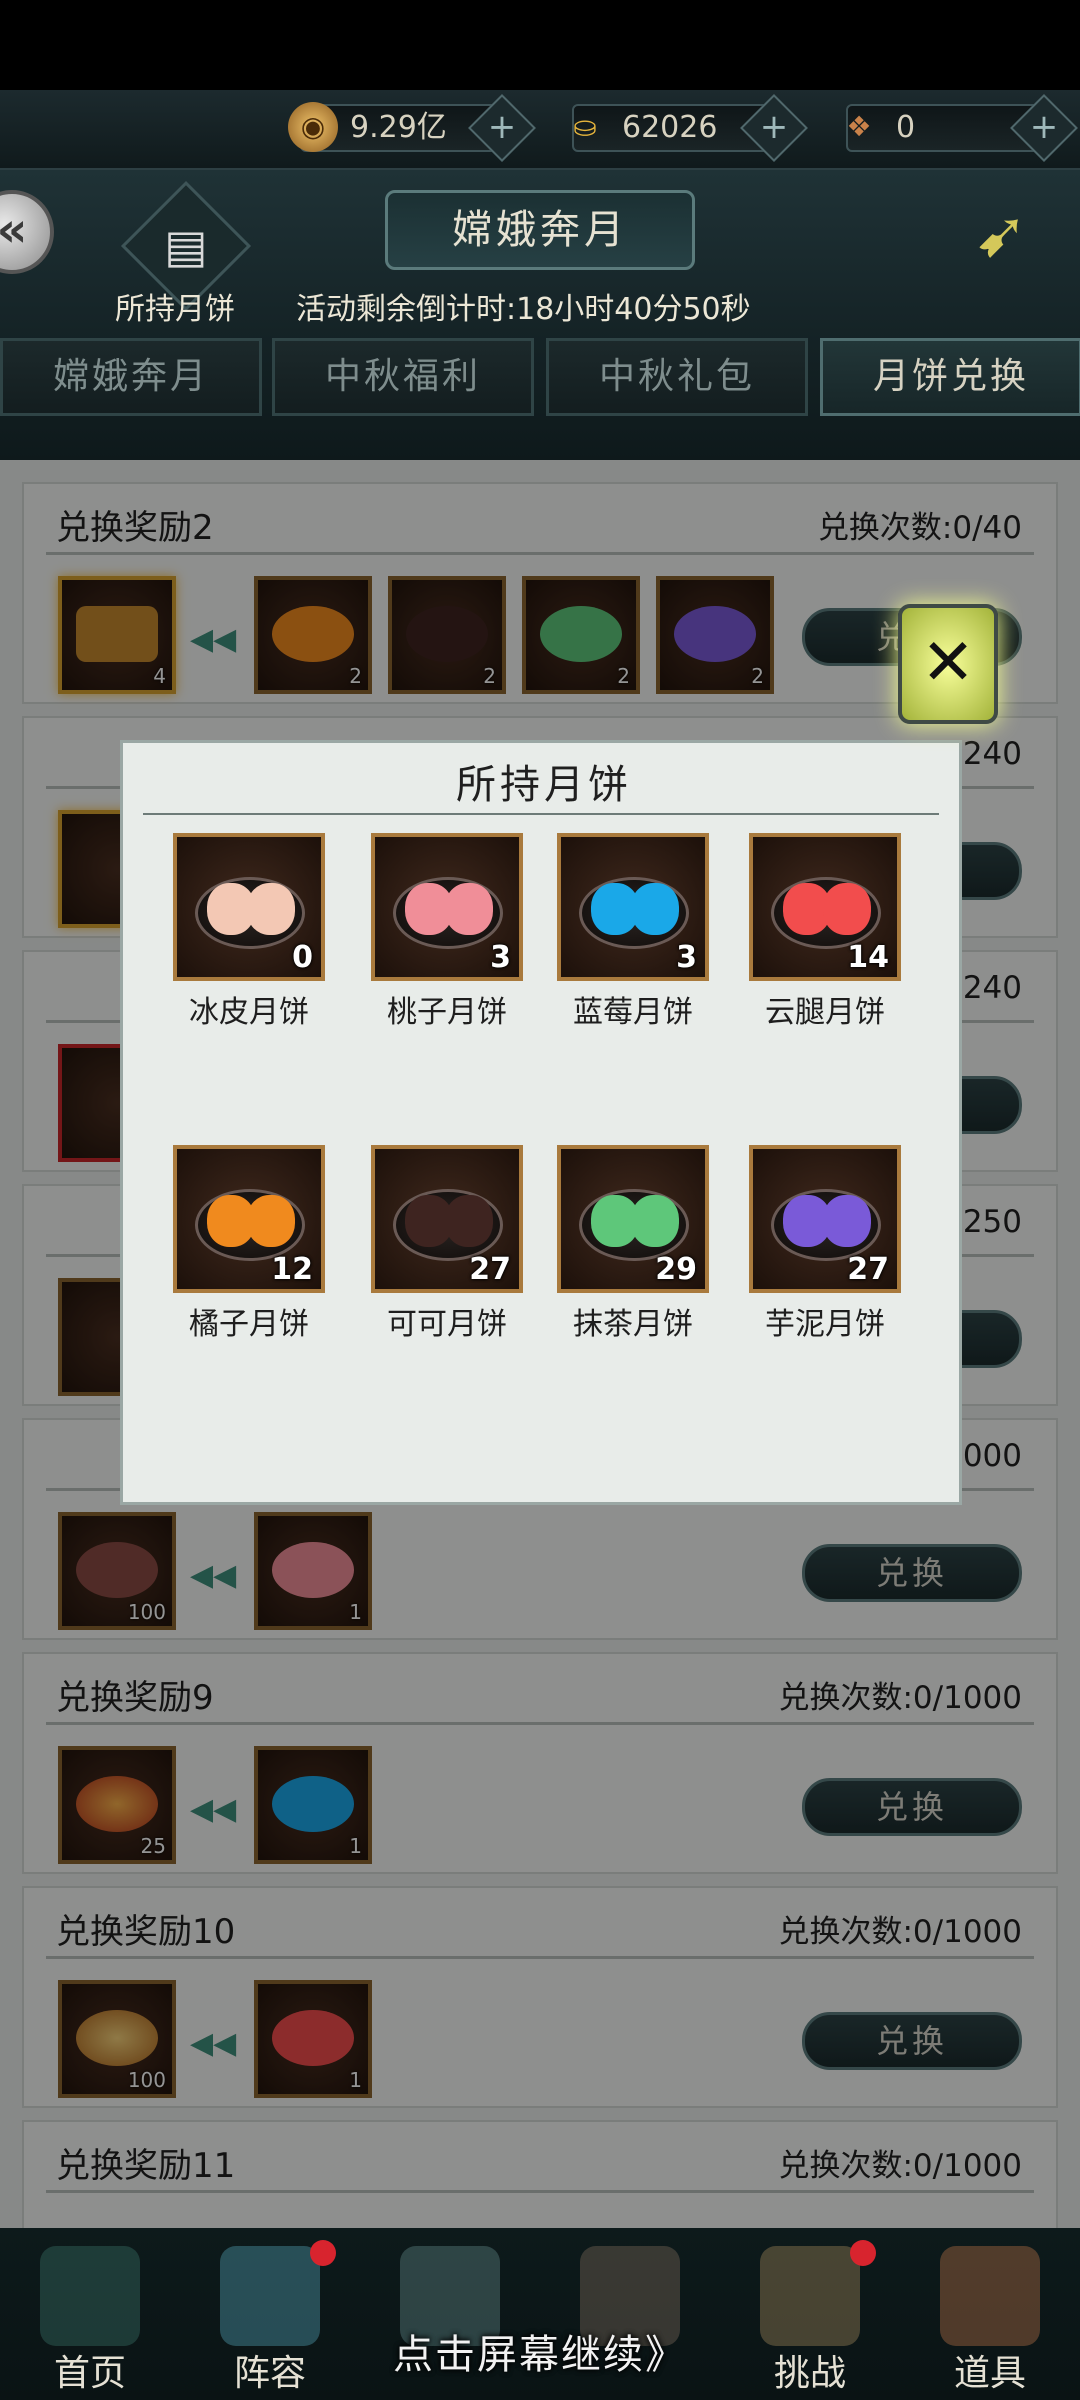 The width and height of the screenshot is (1080, 2400). Describe the element at coordinates (541, 814) in the screenshot. I see `divider` at that location.